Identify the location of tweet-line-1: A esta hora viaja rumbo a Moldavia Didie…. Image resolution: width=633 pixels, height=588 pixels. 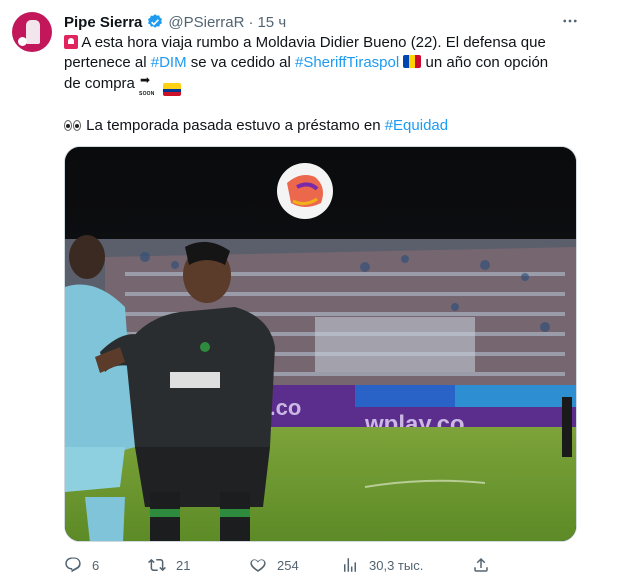
(324, 43).